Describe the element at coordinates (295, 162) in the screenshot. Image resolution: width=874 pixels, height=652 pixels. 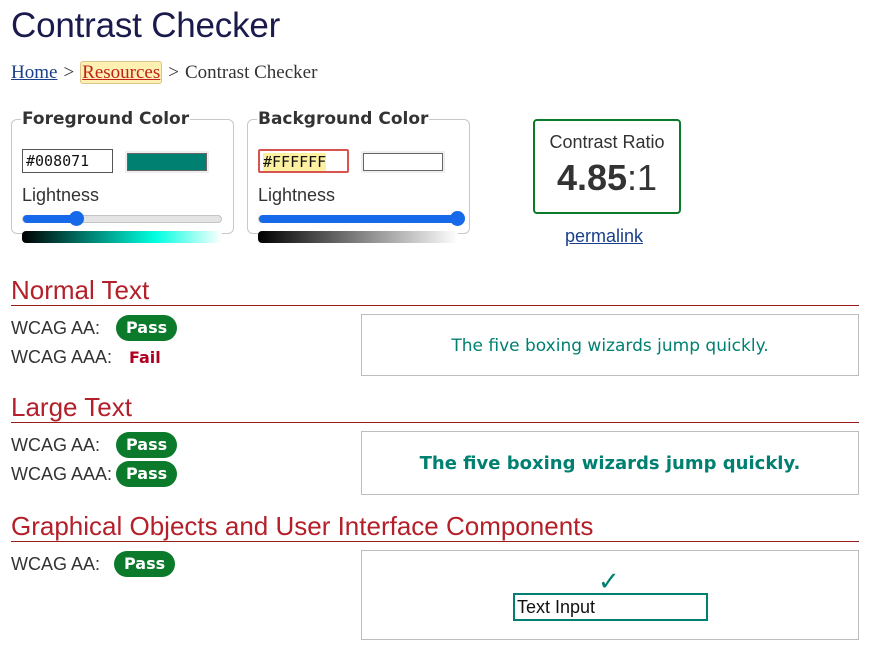
I see `background-hex-value: #FFFFFF` at that location.